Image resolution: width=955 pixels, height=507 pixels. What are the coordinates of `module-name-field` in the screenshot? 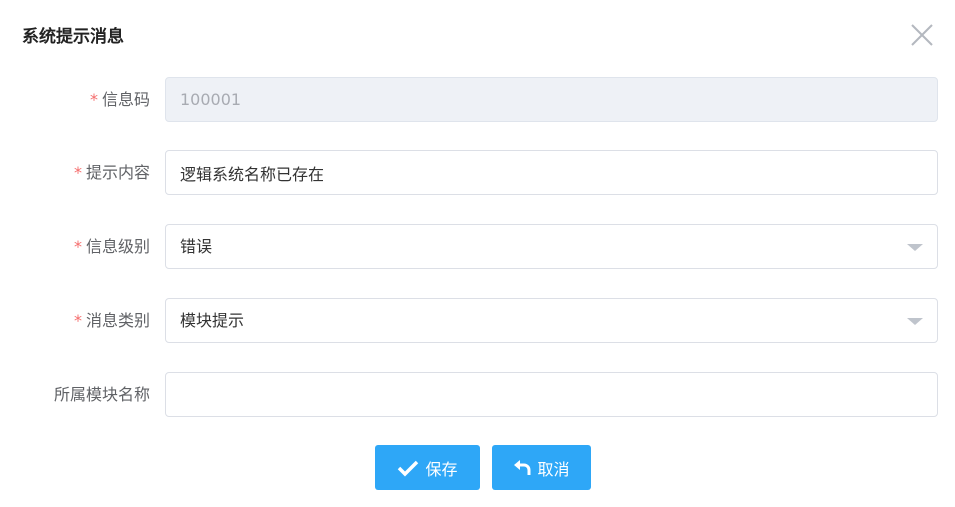 It's located at (551, 394).